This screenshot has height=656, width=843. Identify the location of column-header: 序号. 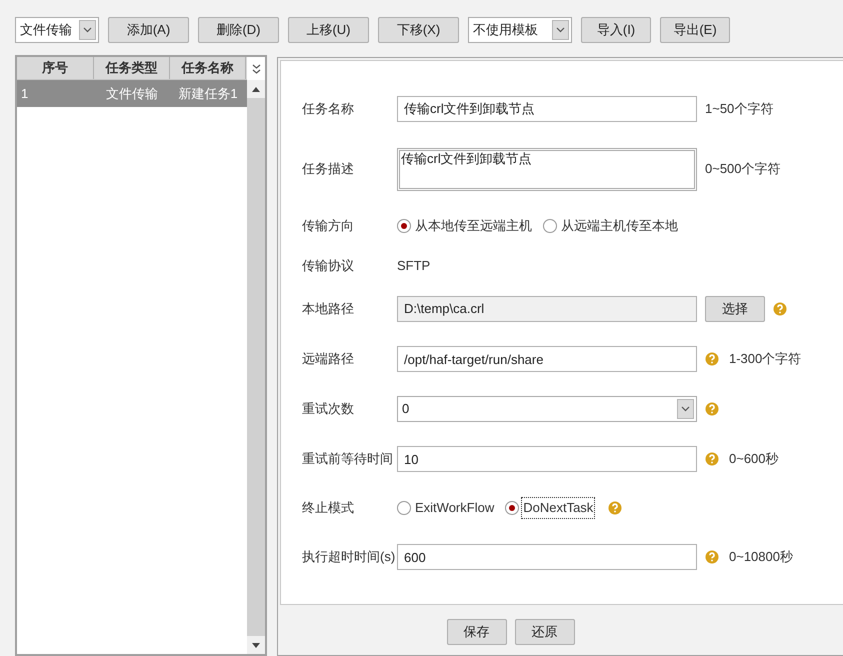
(55, 68).